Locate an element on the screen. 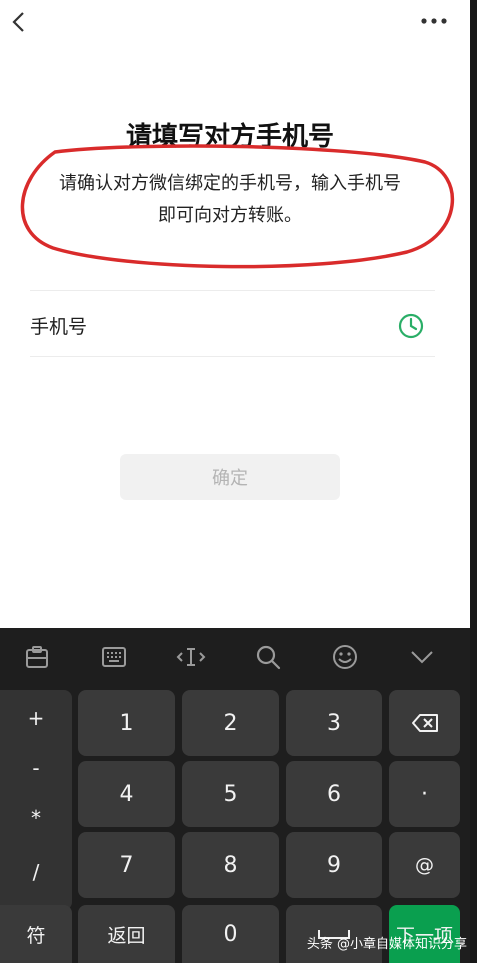 This screenshot has height=963, width=477. divider-top is located at coordinates (232, 290).